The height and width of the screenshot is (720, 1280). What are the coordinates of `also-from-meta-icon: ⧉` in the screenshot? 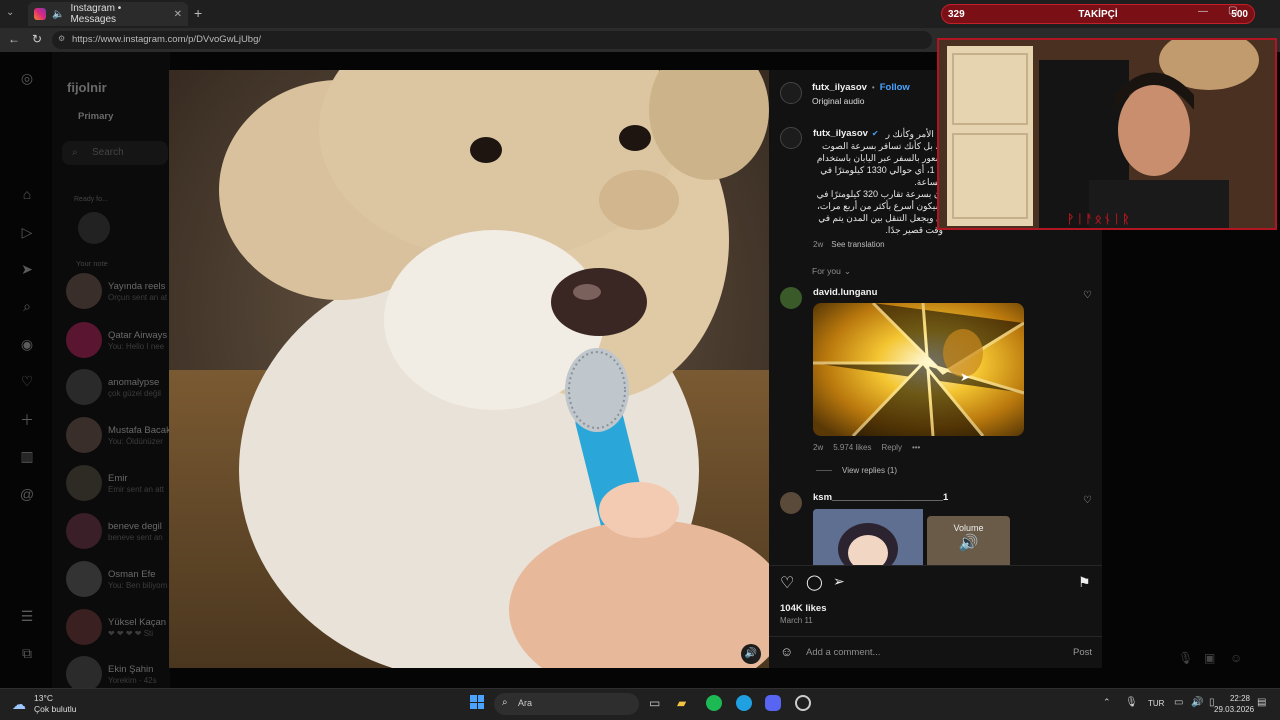 It's located at (27, 654).